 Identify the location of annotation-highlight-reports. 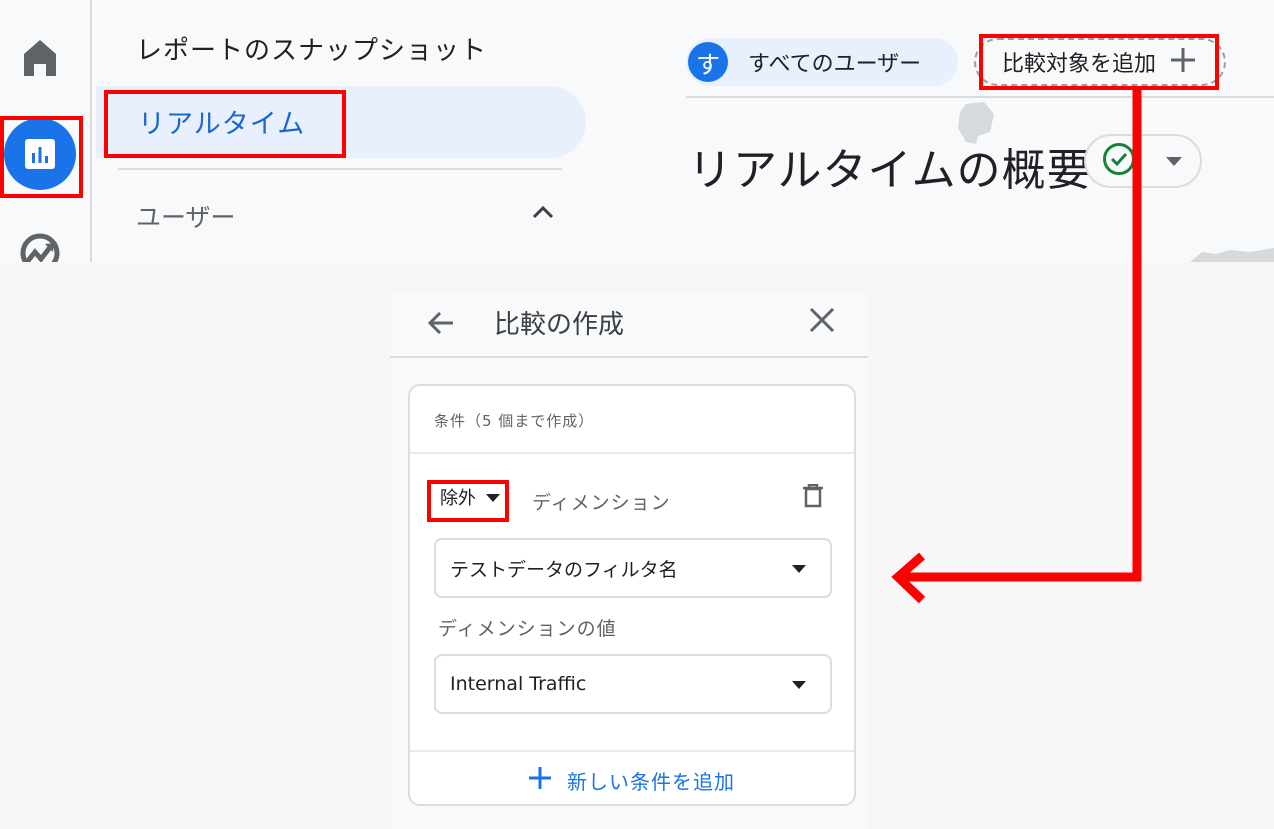
(41, 157).